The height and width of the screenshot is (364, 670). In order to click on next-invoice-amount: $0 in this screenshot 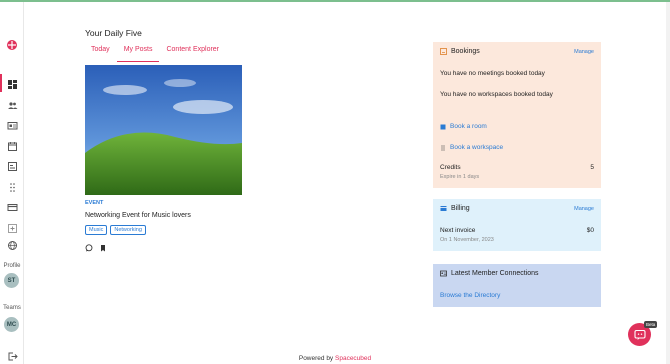, I will do `click(590, 230)`.